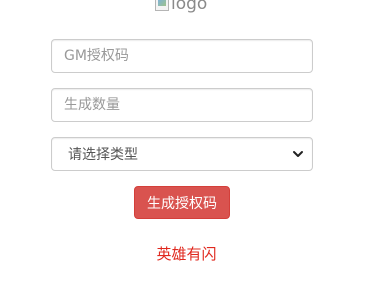 The height and width of the screenshot is (291, 373). I want to click on hero-flash-link-text: 英雄有闪, so click(186, 254).